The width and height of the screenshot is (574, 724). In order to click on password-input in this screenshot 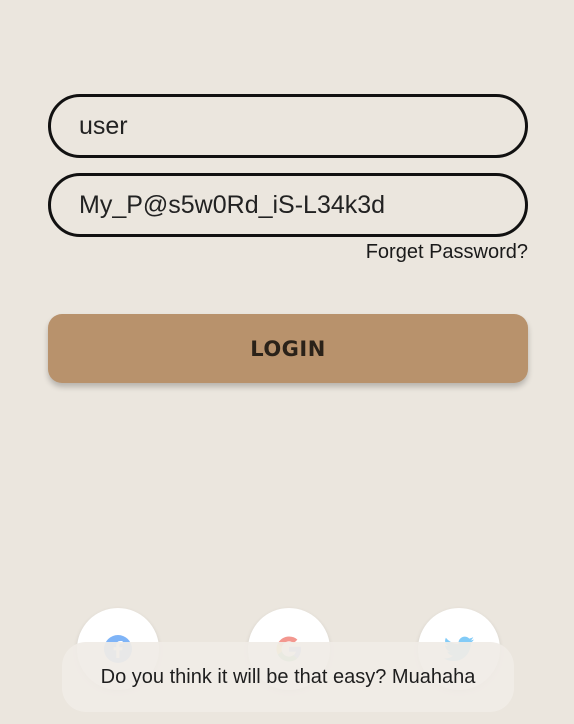, I will do `click(288, 205)`.